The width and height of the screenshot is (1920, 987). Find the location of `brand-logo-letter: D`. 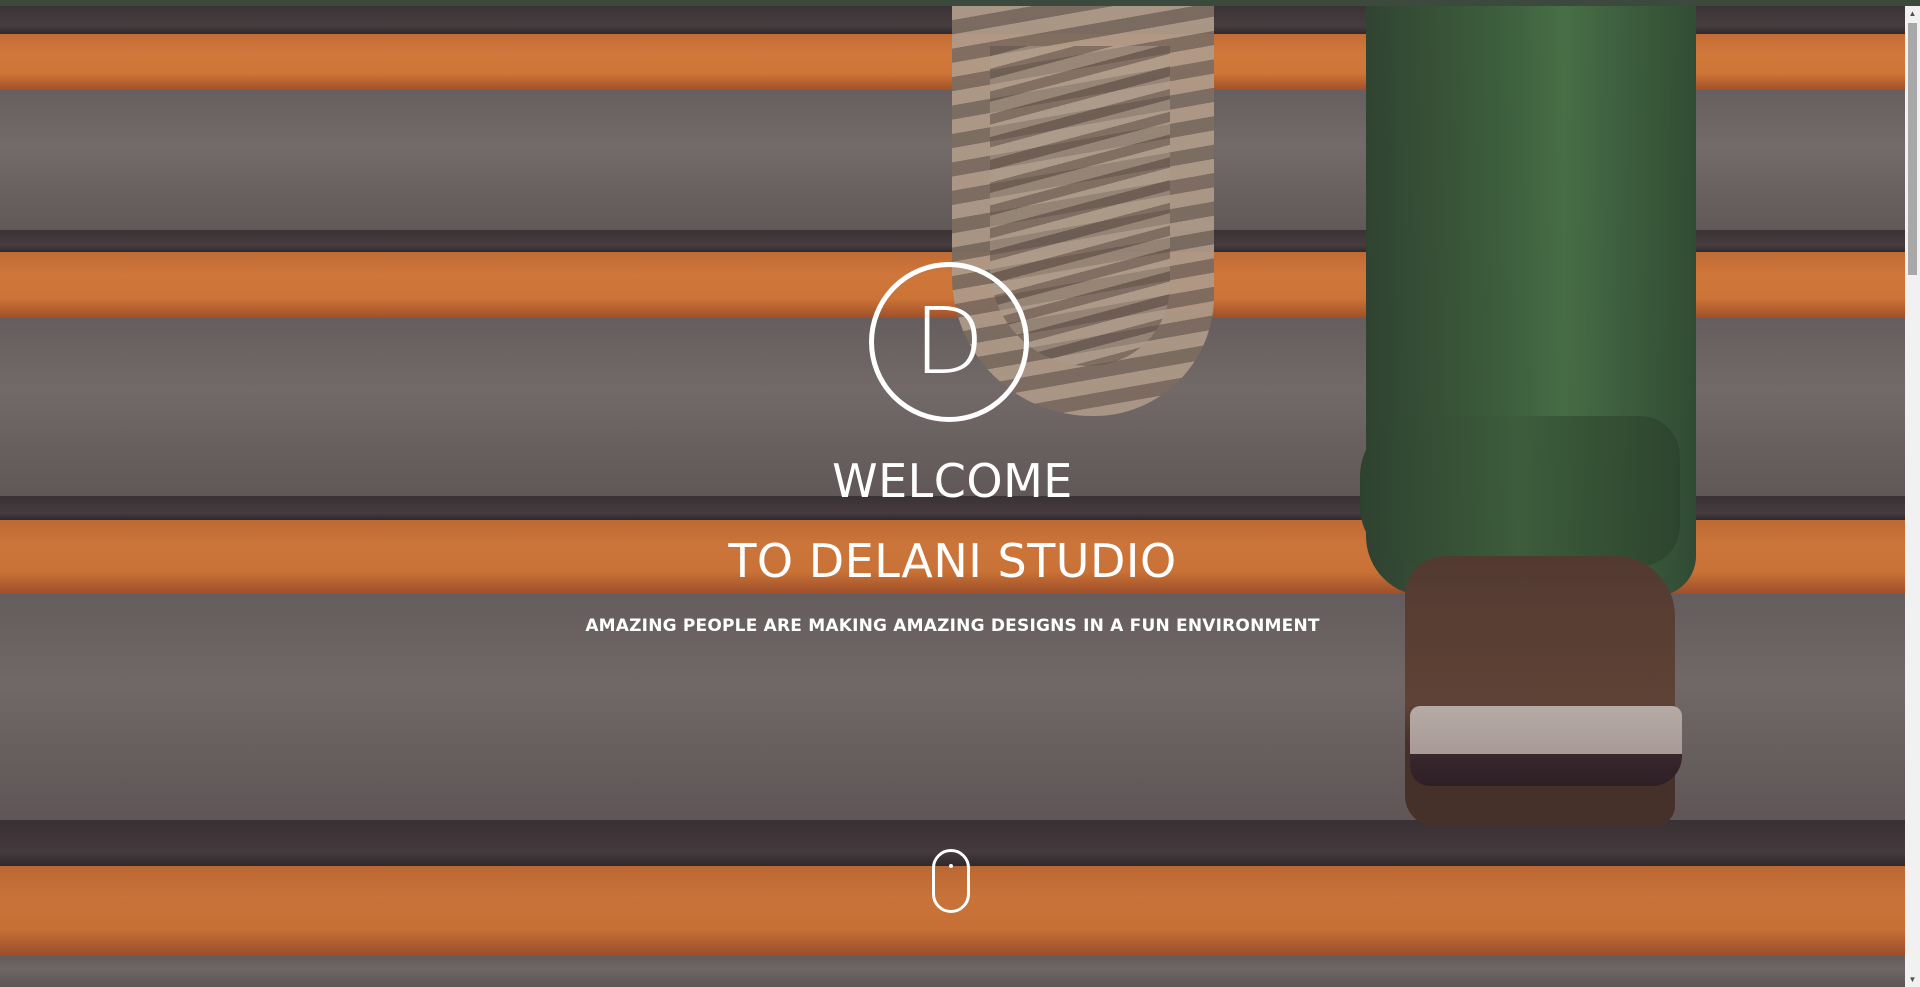

brand-logo-letter: D is located at coordinates (949, 341).